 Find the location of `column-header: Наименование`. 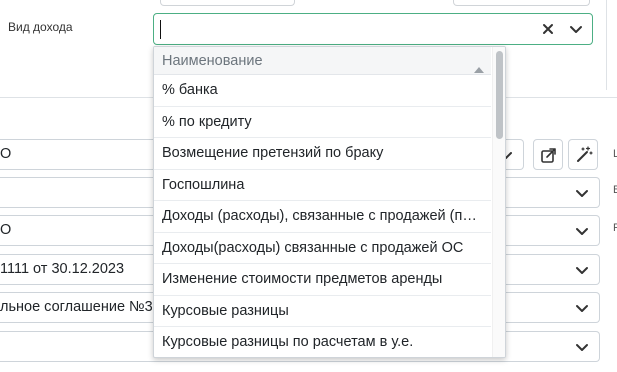

column-header: Наименование is located at coordinates (322, 61).